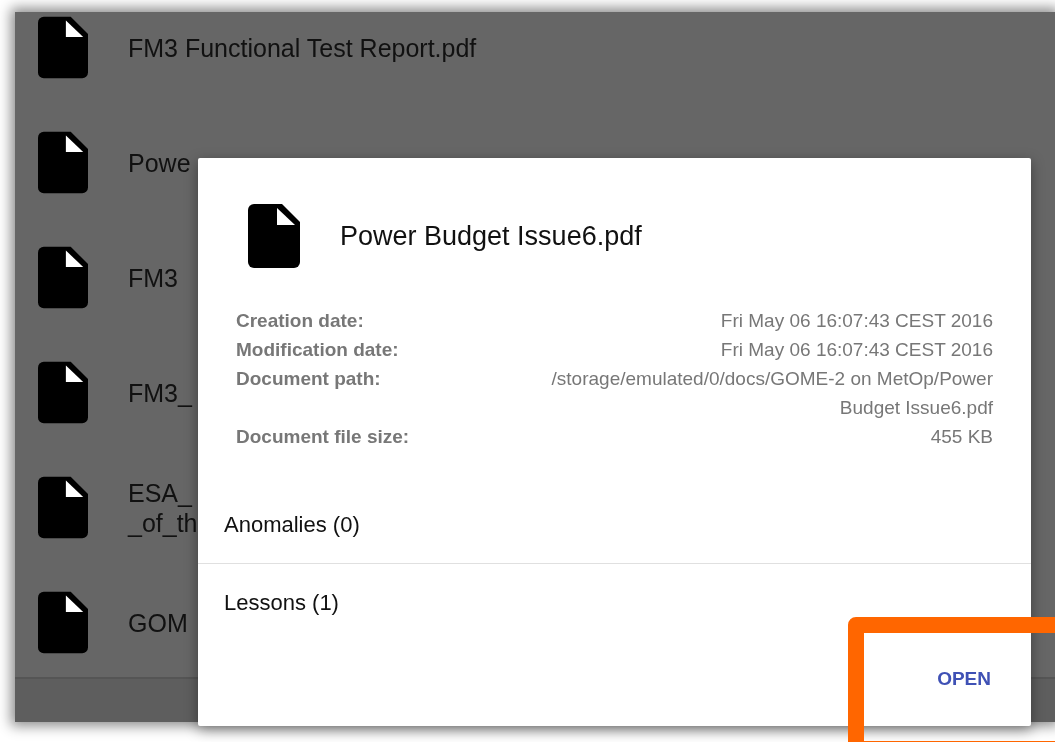 The image size is (1055, 742). What do you see at coordinates (302, 47) in the screenshot?
I see `file-name: FM3 Functional Test Report.pdf` at bounding box center [302, 47].